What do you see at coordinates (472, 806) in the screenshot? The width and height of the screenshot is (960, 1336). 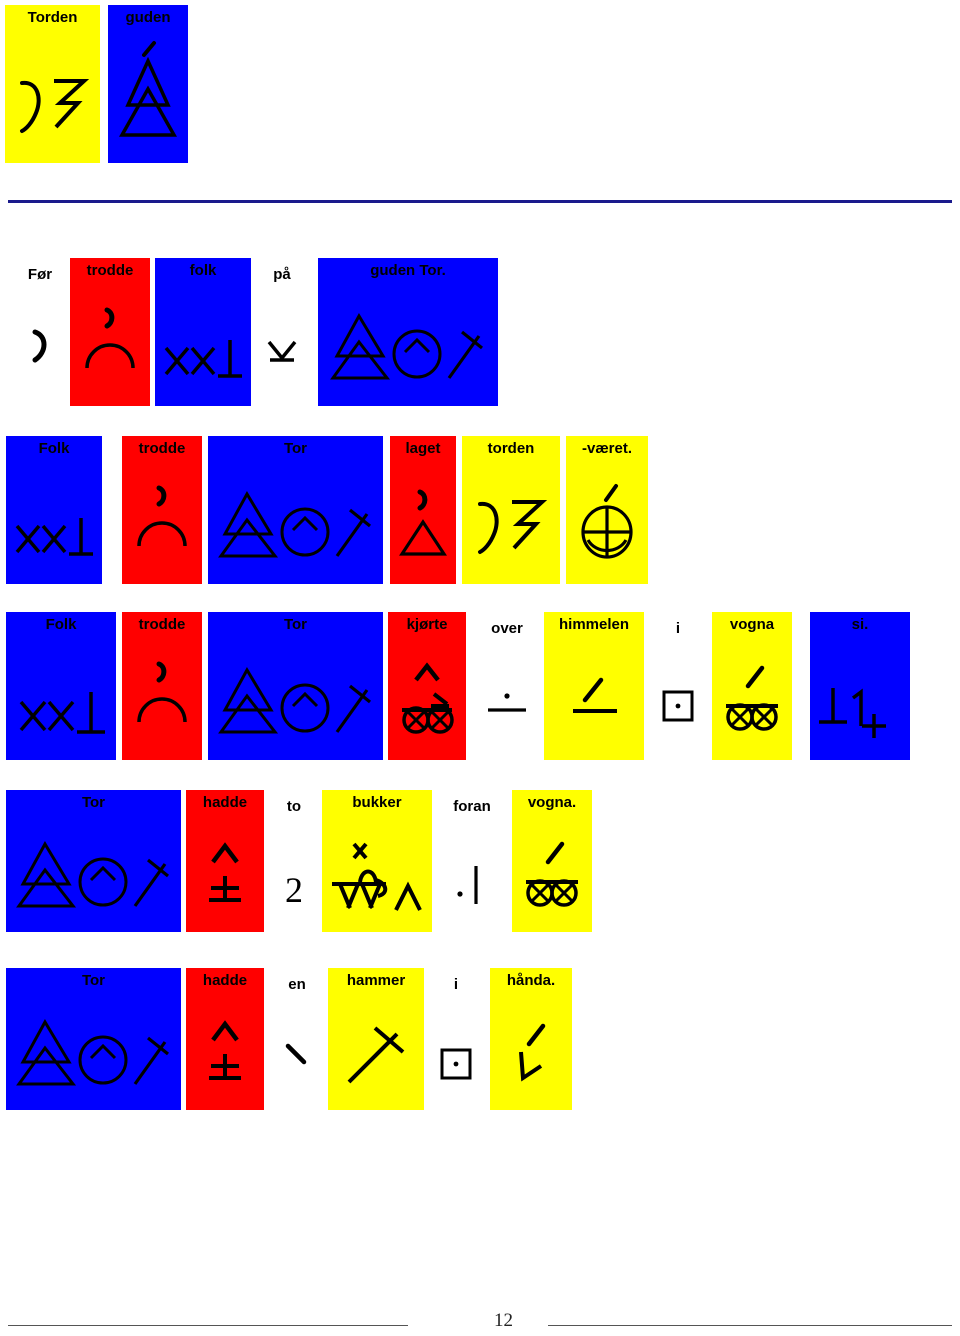 I see `word-label: foran` at bounding box center [472, 806].